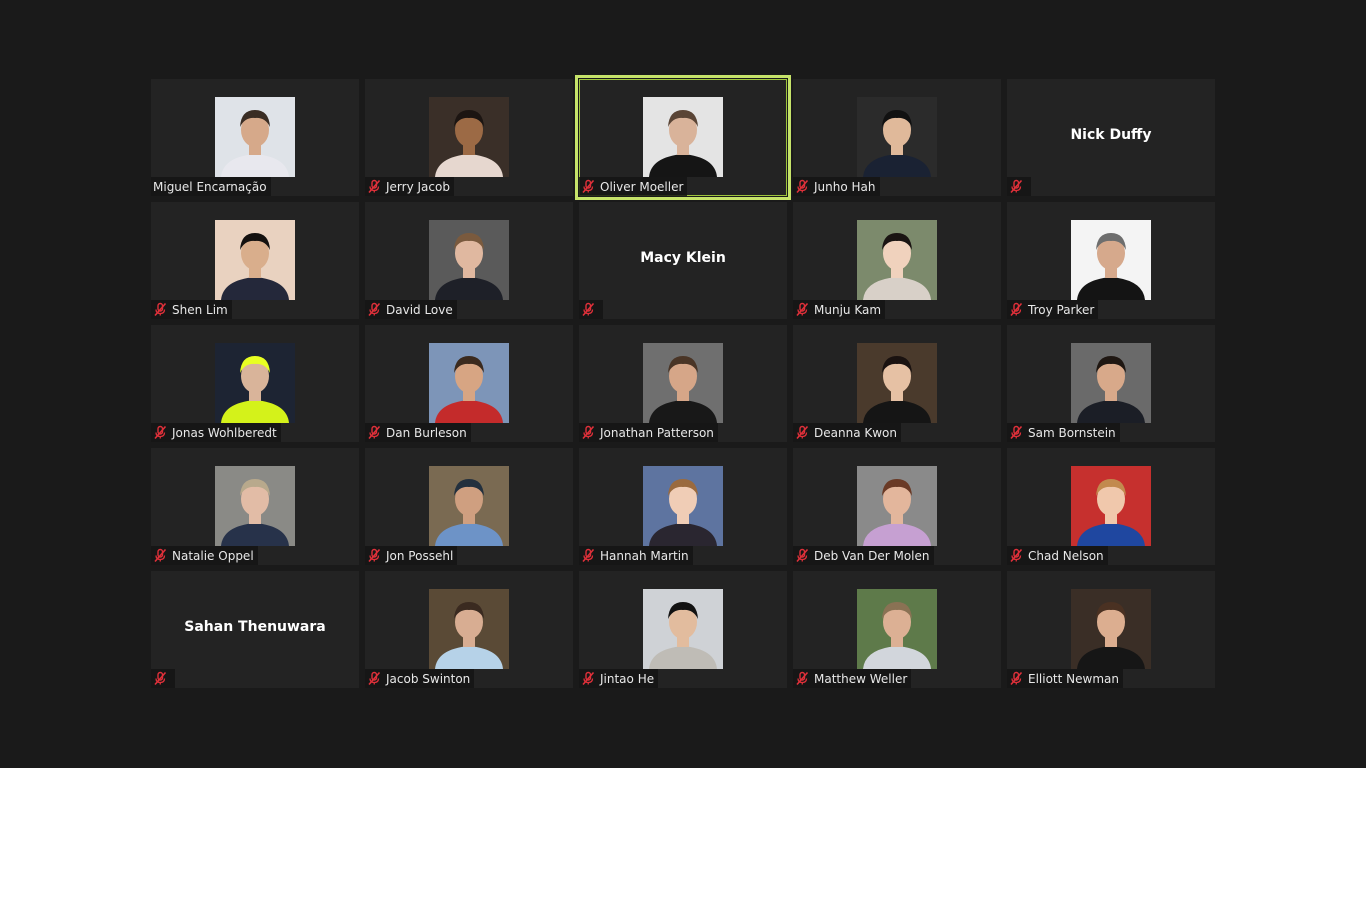  I want to click on participant-tile: David Love, so click(469, 260).